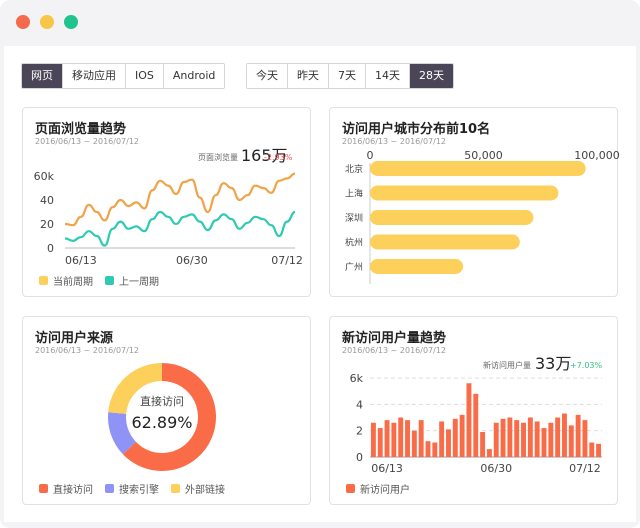  I want to click on donut-center-value: 62.89%, so click(161, 422).